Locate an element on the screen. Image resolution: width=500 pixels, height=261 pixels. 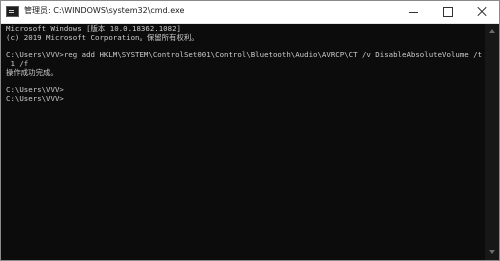
maximize-icon is located at coordinates (448, 12).